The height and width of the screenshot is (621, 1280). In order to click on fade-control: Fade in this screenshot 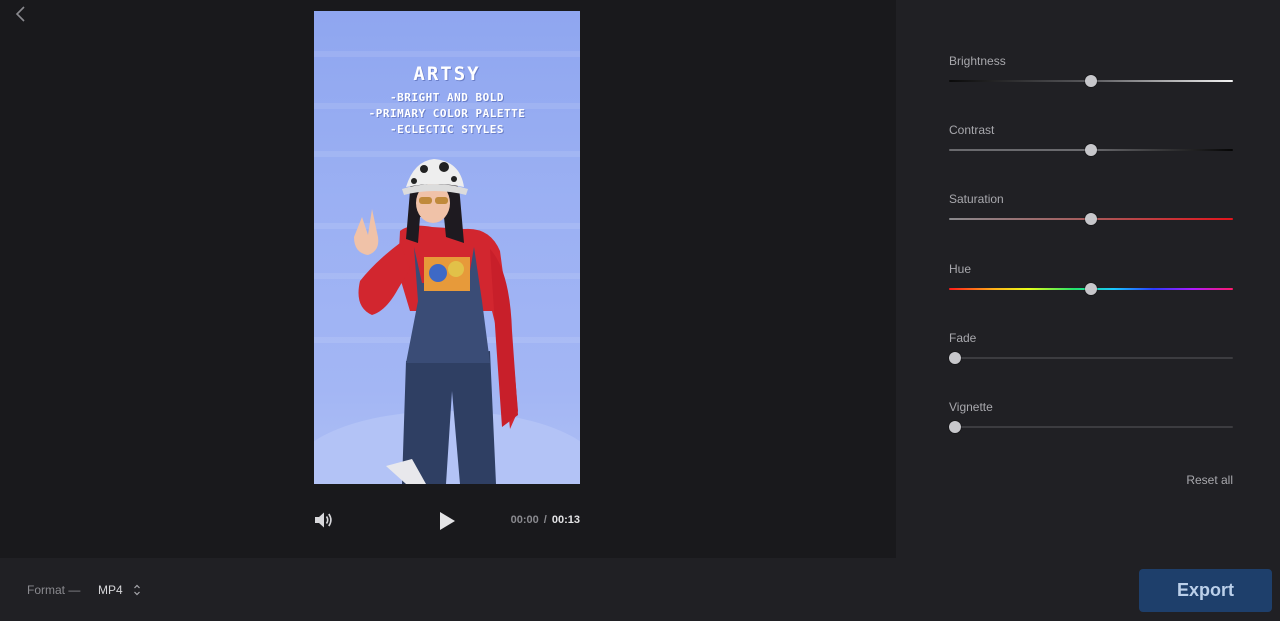, I will do `click(1091, 354)`.